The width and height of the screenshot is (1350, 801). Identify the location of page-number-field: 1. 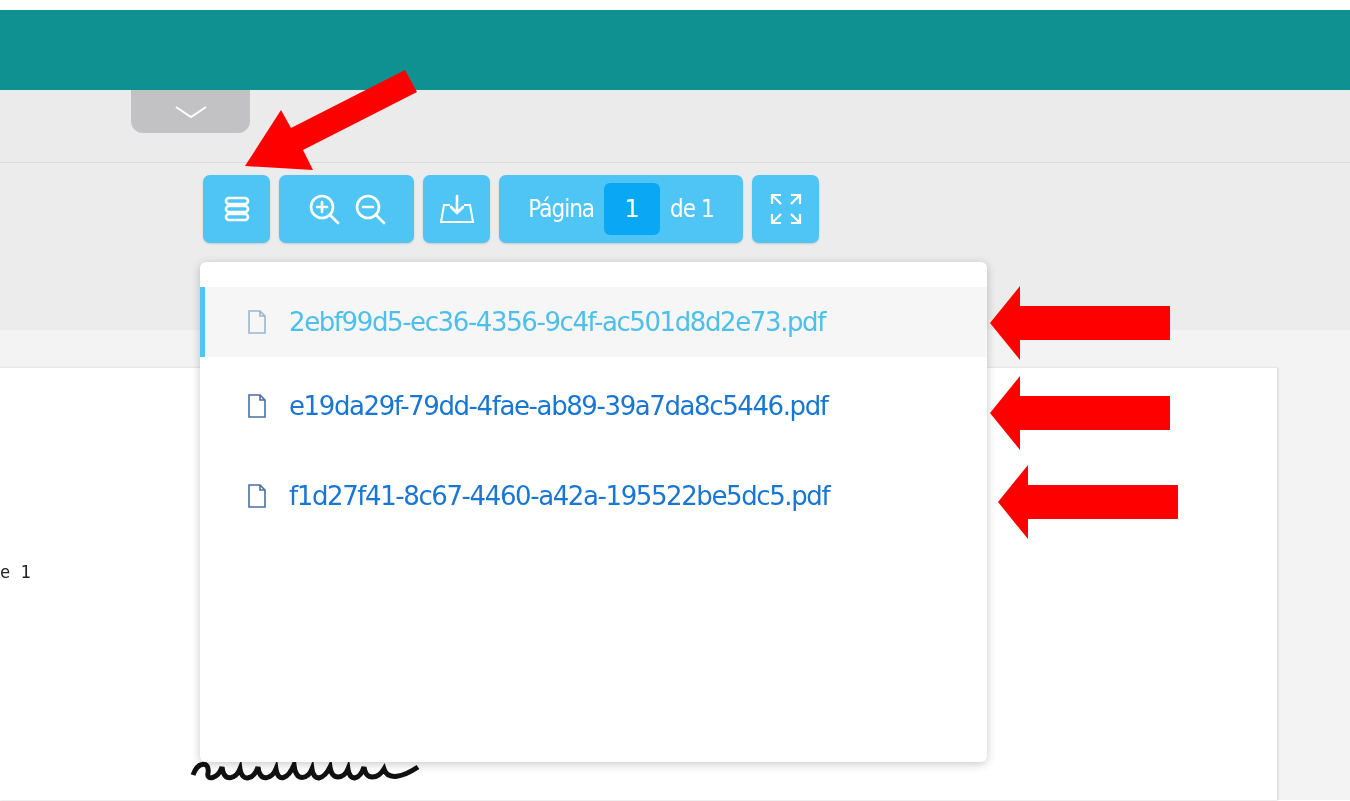
(632, 209).